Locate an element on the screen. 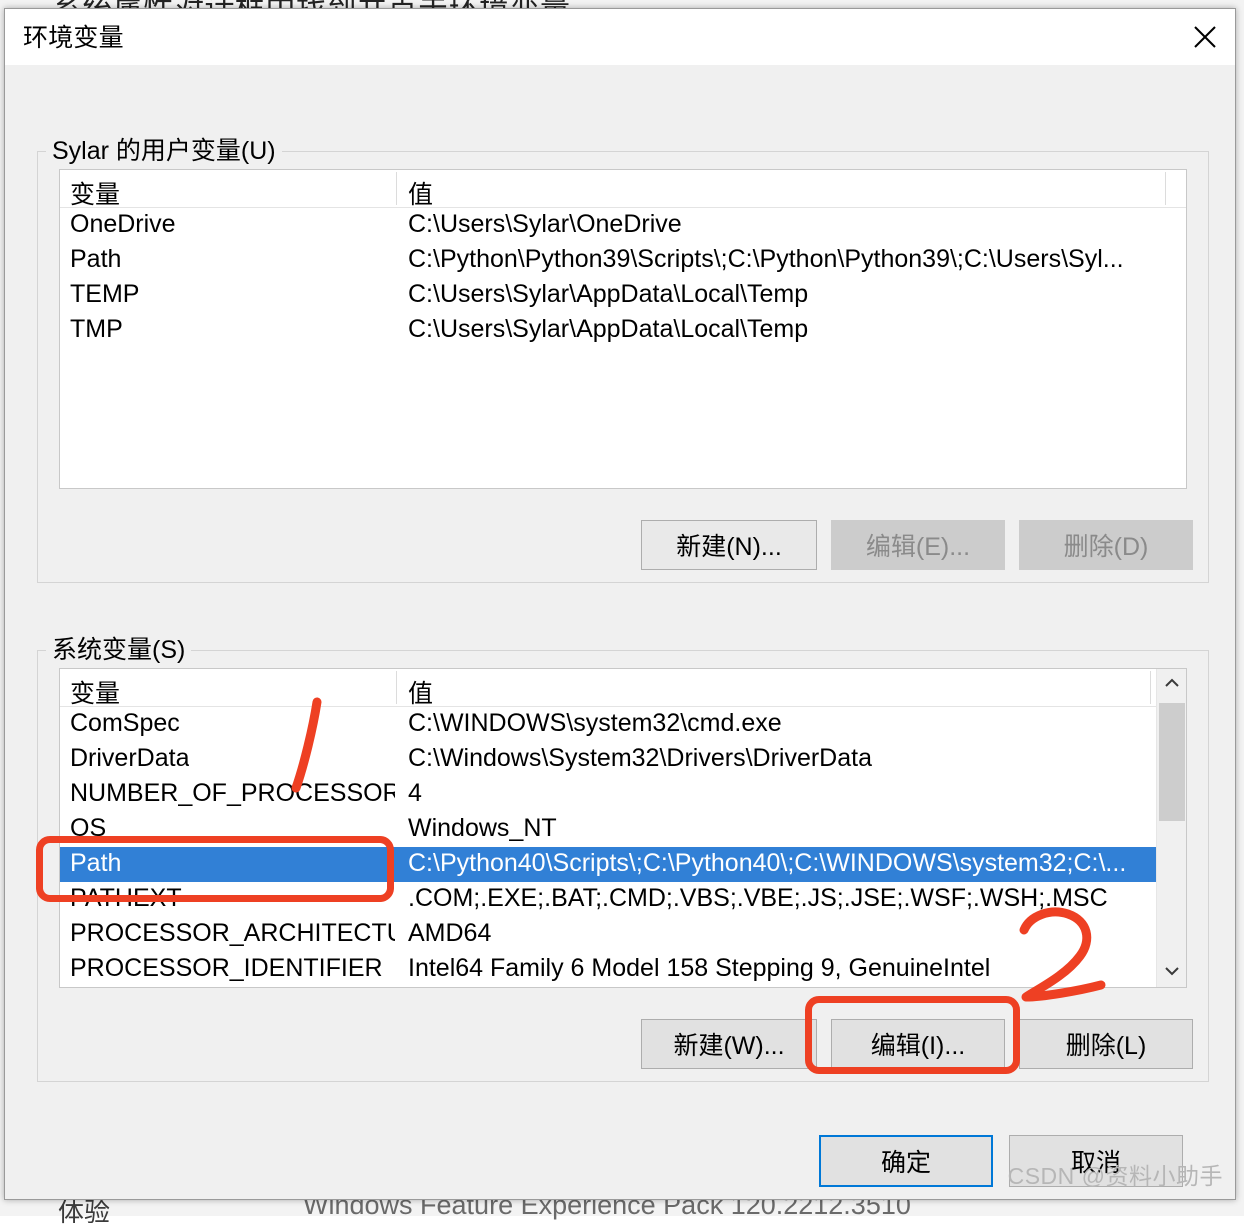  variable-name: OneDrive is located at coordinates (123, 224).